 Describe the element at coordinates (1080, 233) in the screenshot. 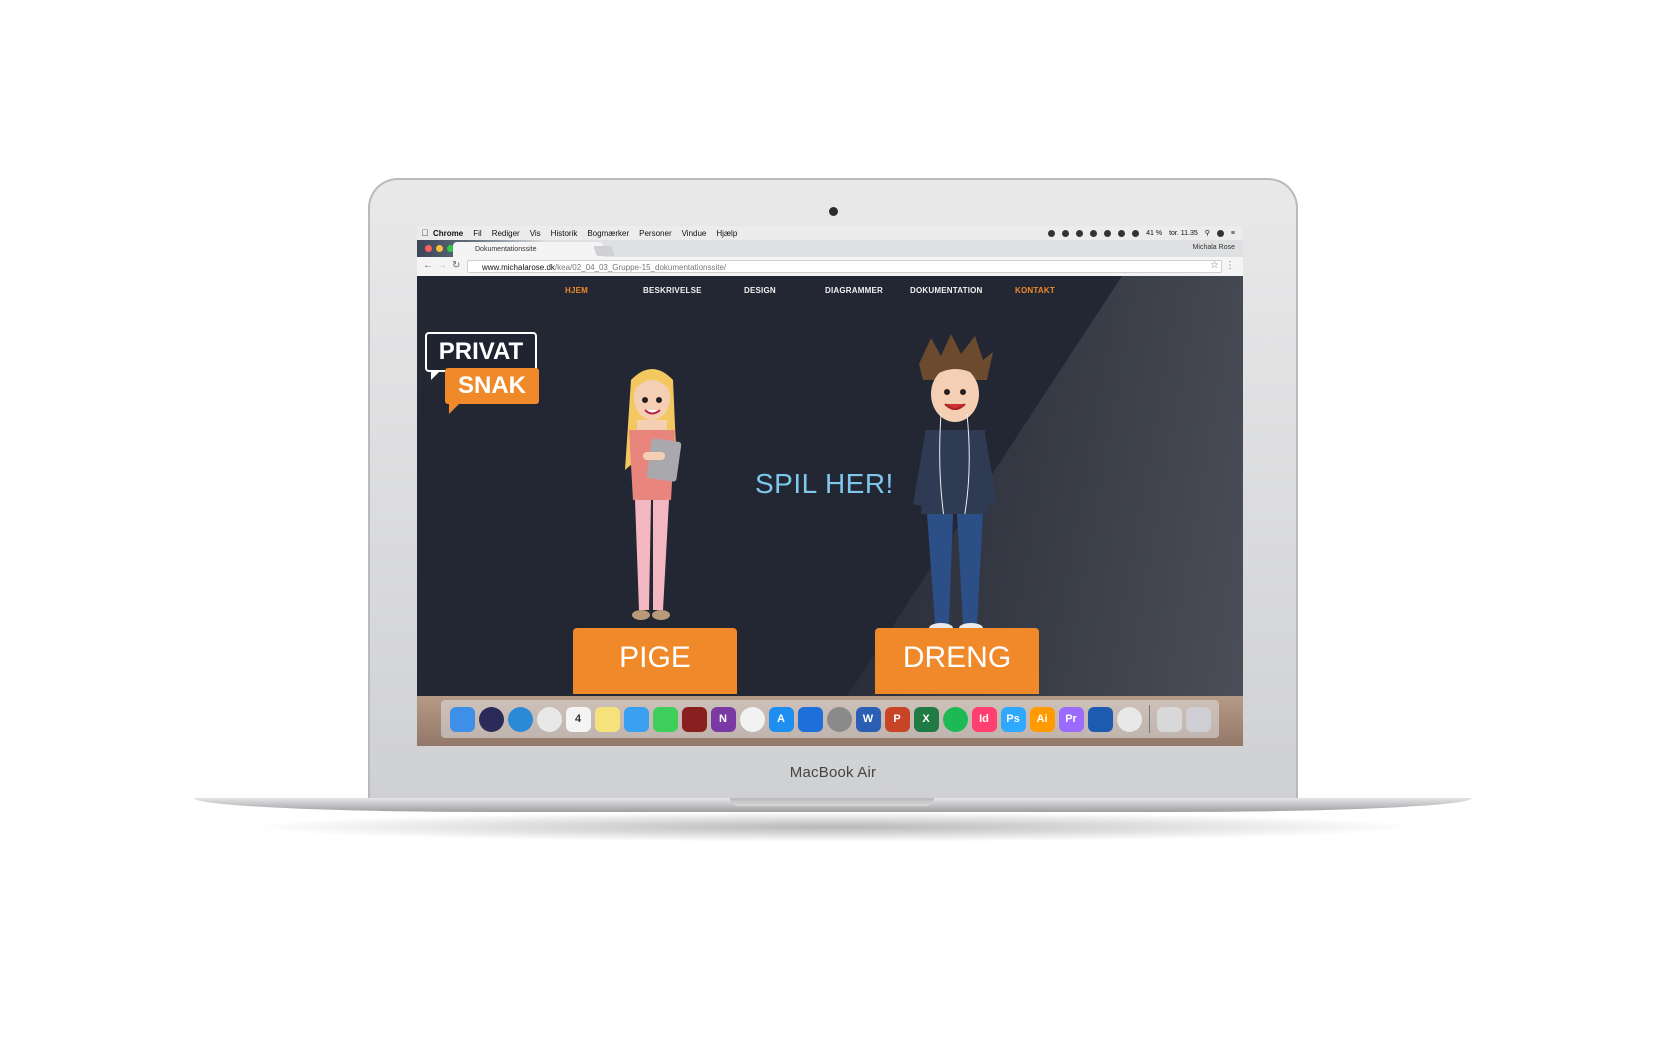

I see `time-machine-icon` at that location.